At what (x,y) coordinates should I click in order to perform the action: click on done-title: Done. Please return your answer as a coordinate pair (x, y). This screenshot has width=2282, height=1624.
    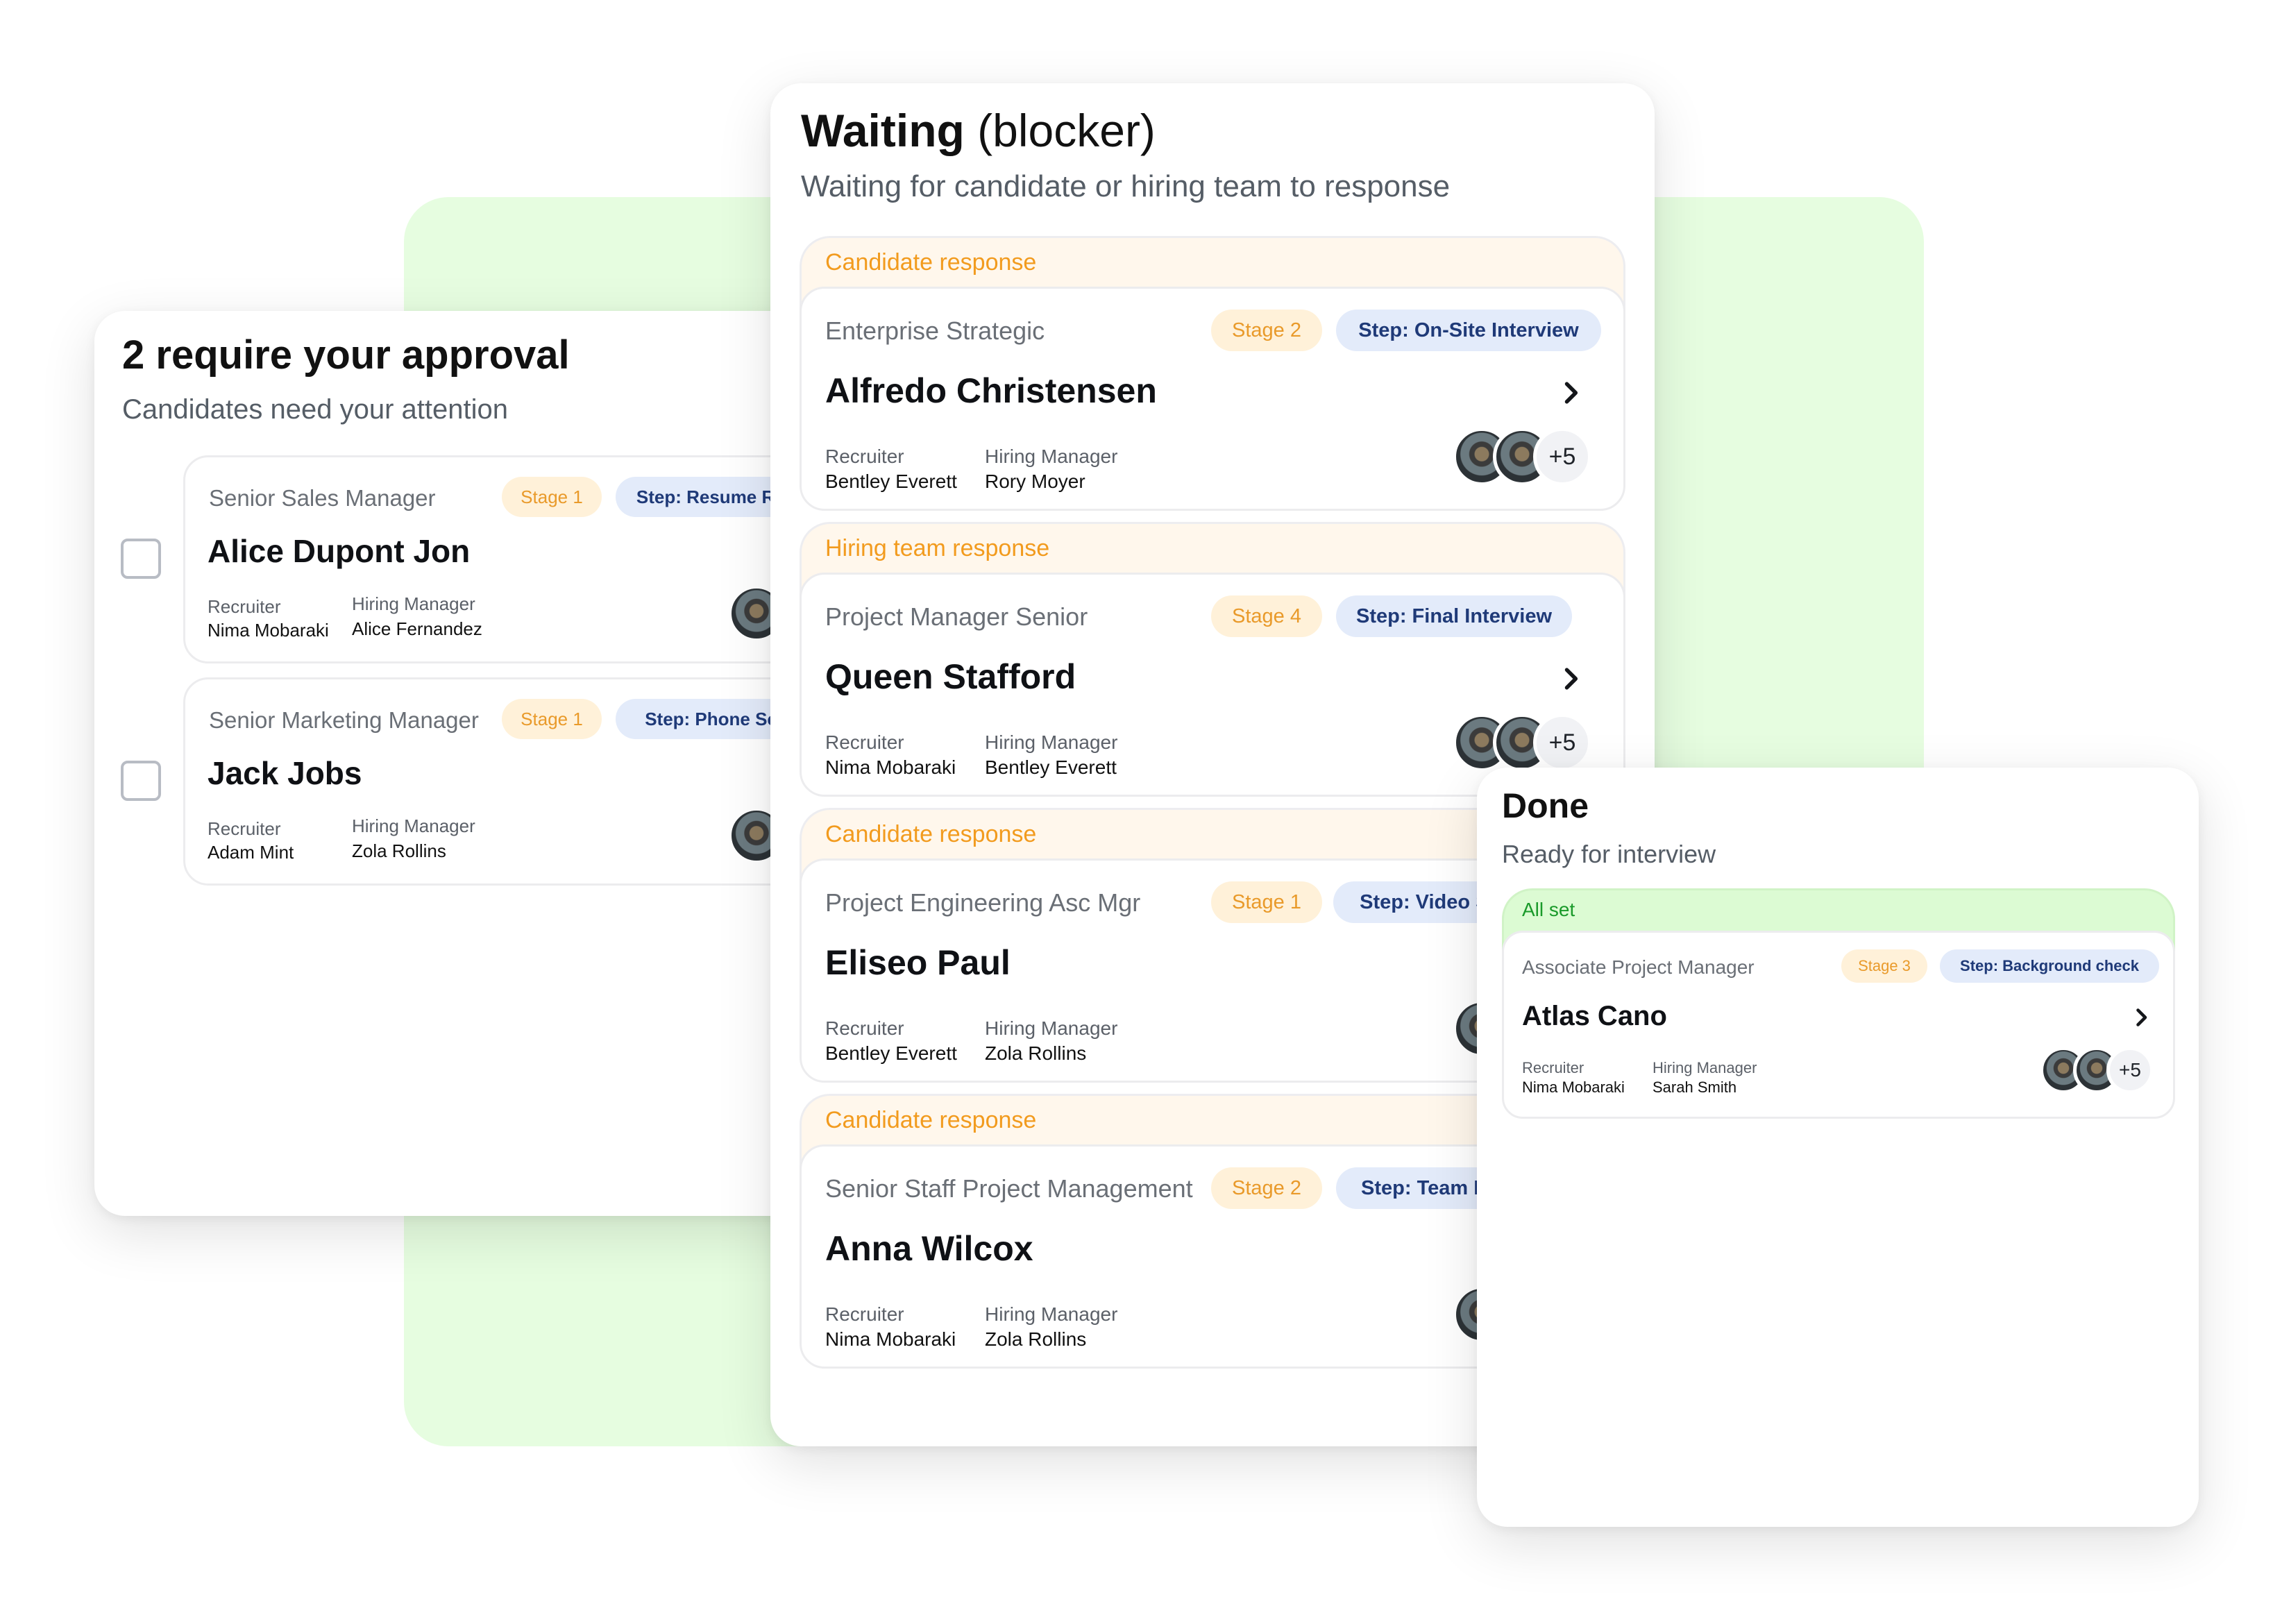
    Looking at the image, I should click on (1545, 805).